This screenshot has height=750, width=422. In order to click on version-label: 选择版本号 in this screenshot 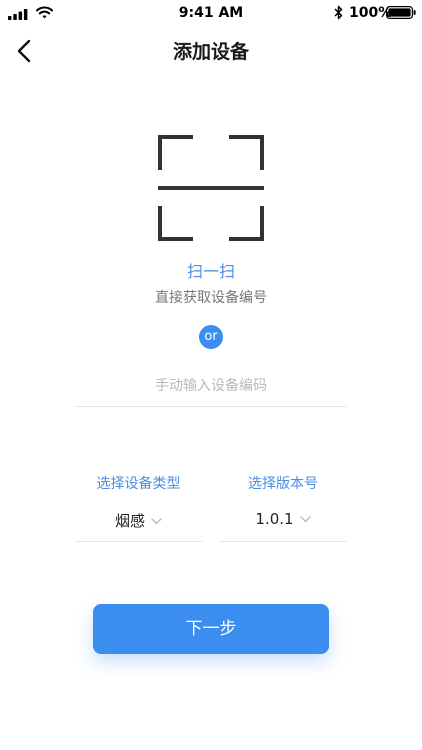, I will do `click(283, 484)`.